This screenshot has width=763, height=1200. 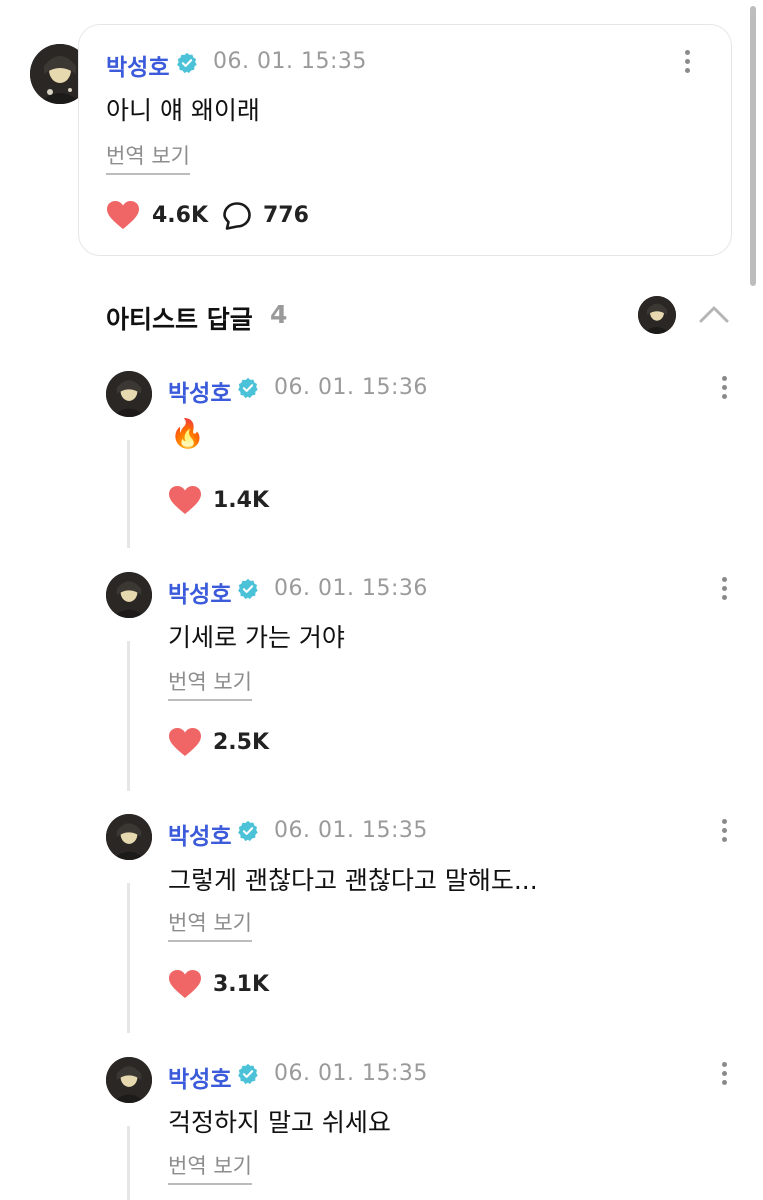 I want to click on reply-text: 걱정하지 말고 쉬세요, so click(x=279, y=1122).